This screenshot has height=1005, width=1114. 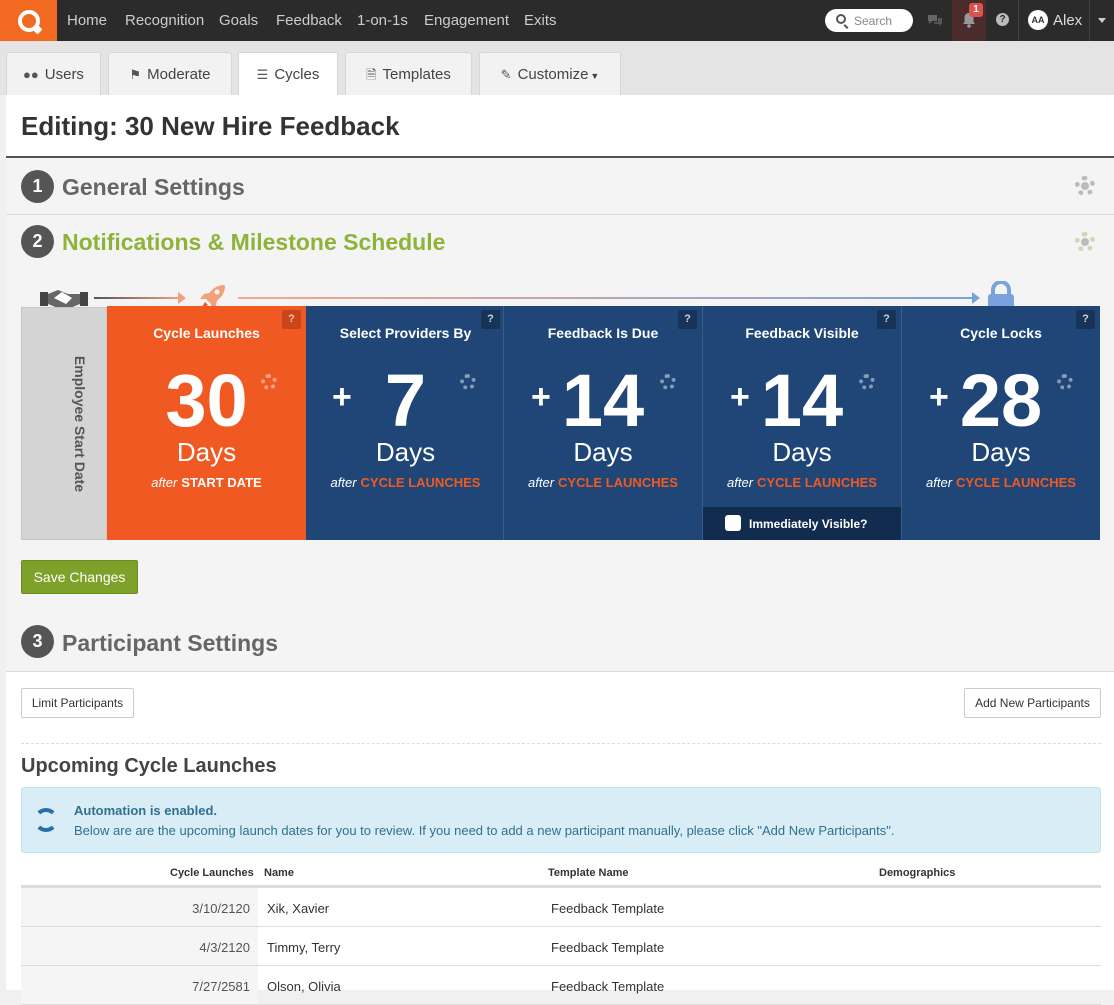 I want to click on nav-recognition: Recognition, so click(x=164, y=20).